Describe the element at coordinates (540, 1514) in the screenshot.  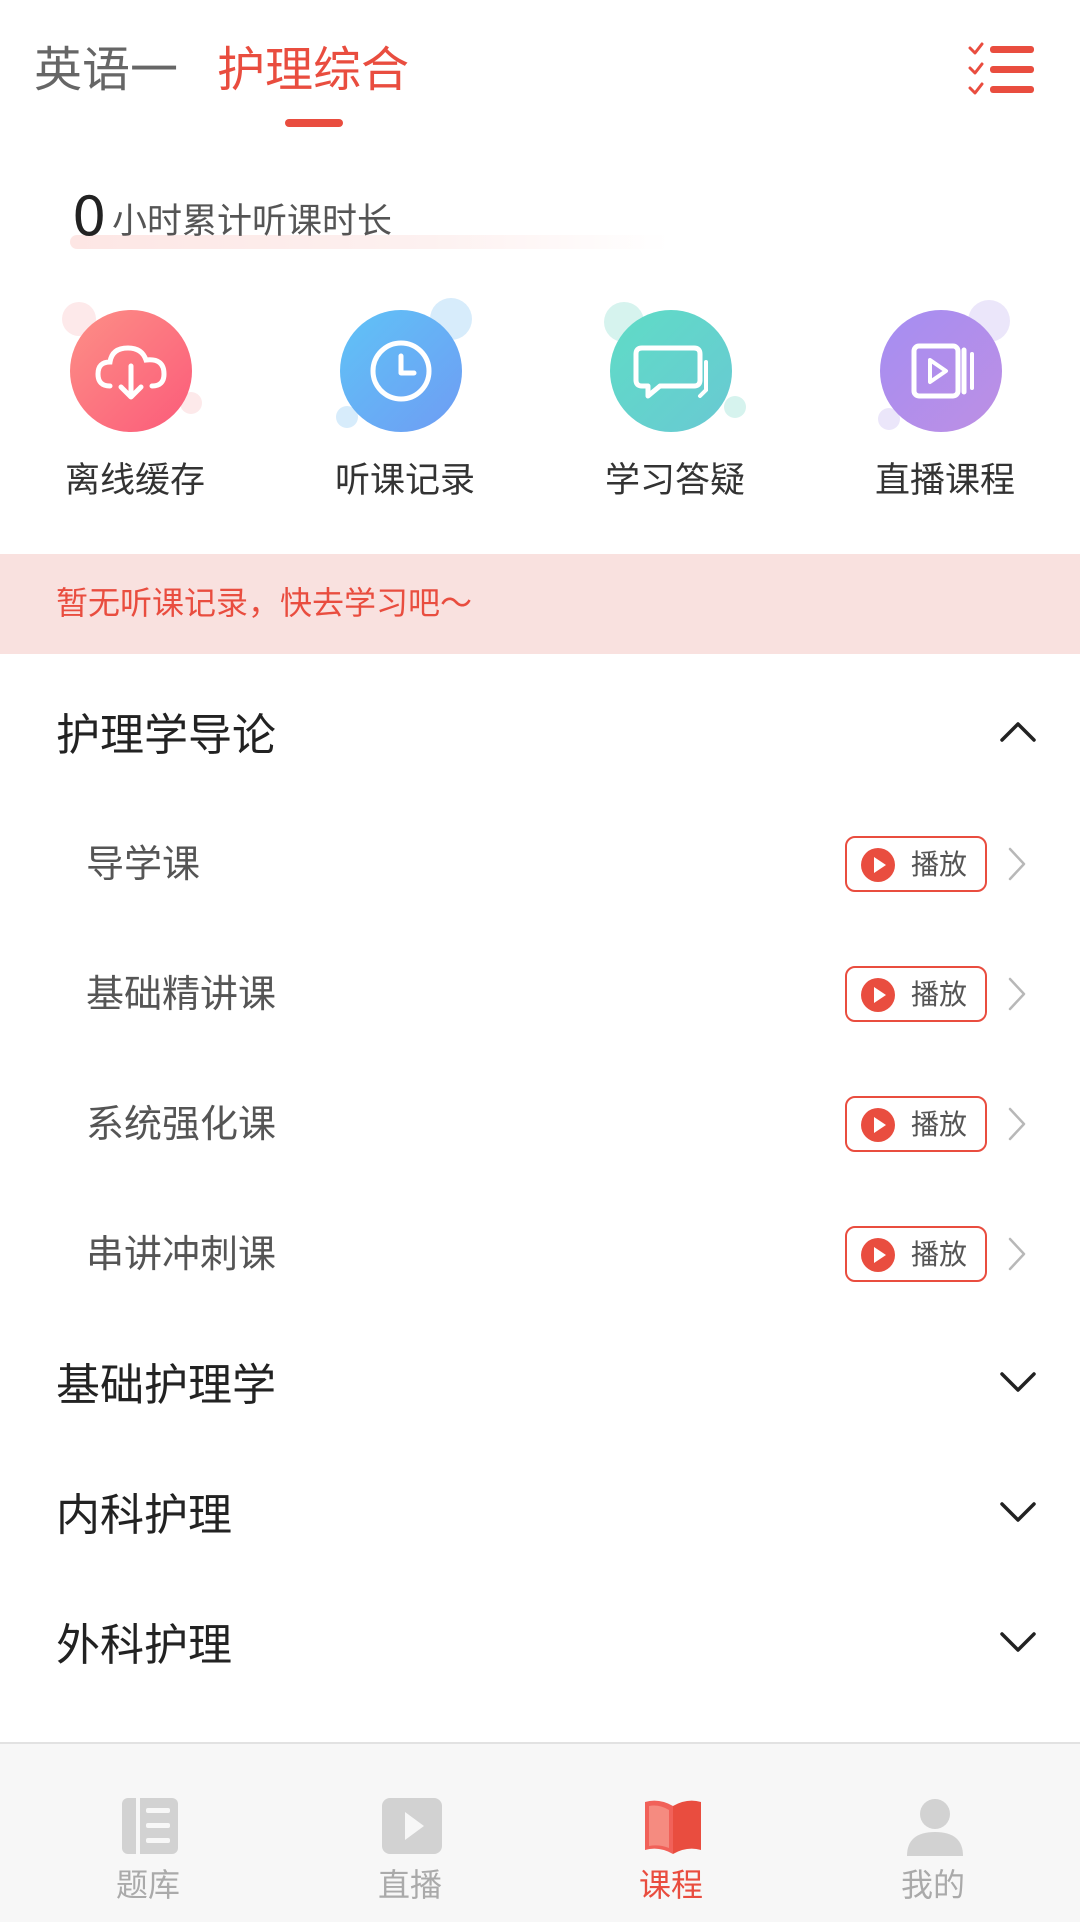
I see `section-header-internal-nursing: 内科护理` at that location.